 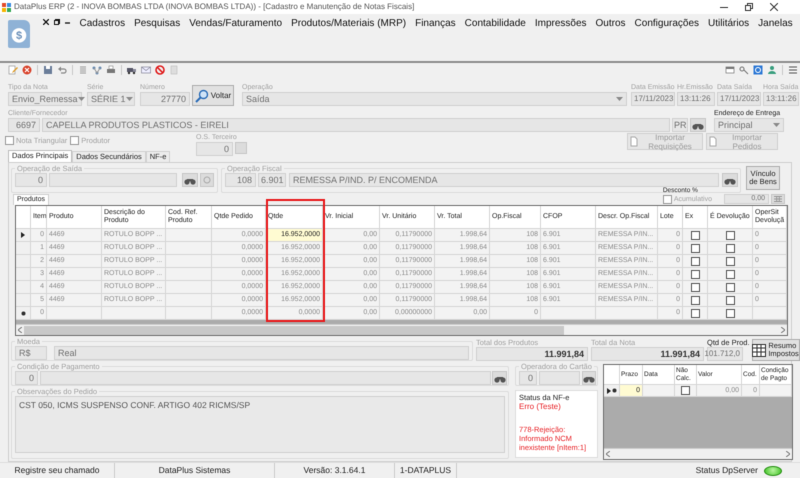 What do you see at coordinates (434, 99) in the screenshot?
I see `dropdown: Saída` at bounding box center [434, 99].